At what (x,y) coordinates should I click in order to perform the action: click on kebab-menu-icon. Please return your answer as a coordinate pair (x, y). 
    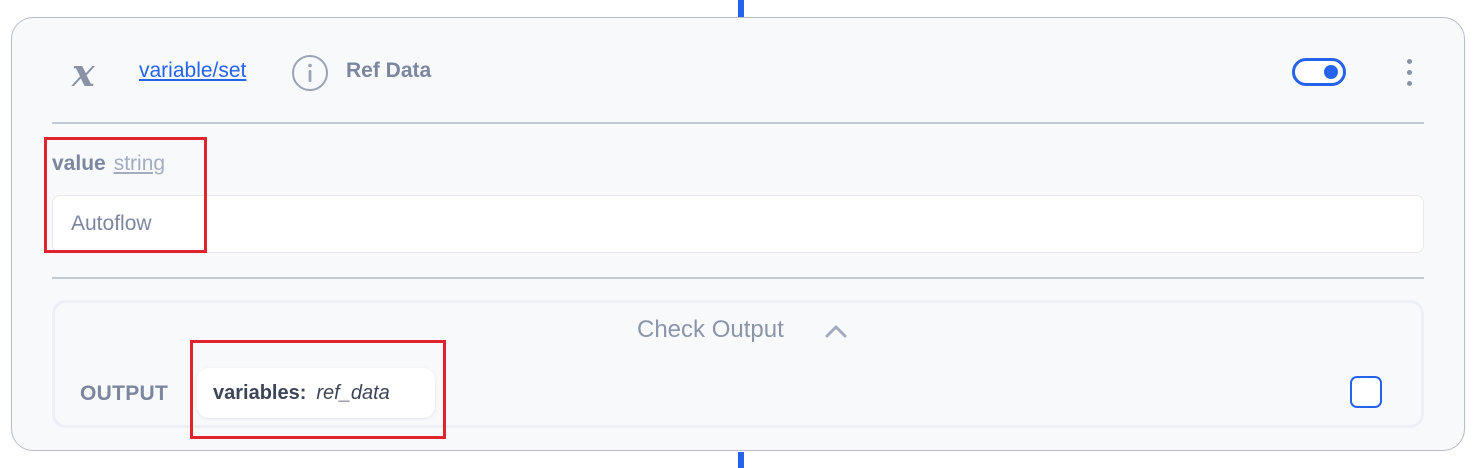
    Looking at the image, I should click on (1410, 73).